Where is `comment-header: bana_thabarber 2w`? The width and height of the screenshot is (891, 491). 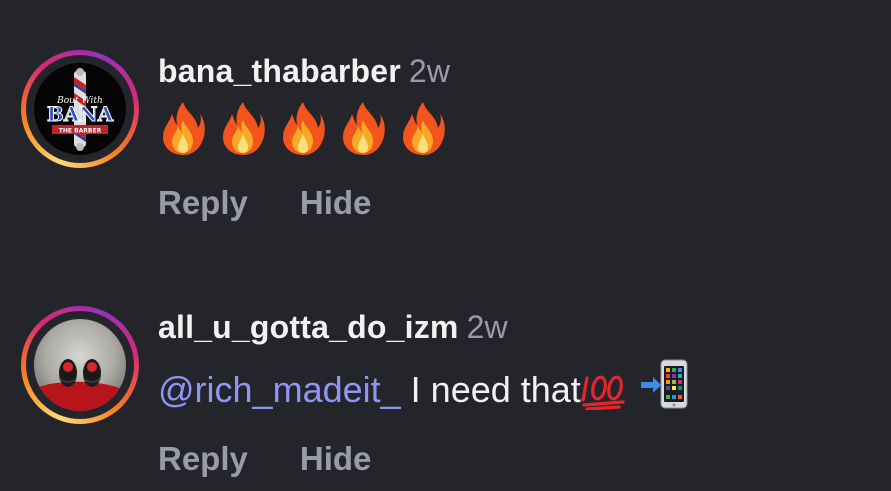
comment-header: bana_thabarber 2w is located at coordinates (304, 71).